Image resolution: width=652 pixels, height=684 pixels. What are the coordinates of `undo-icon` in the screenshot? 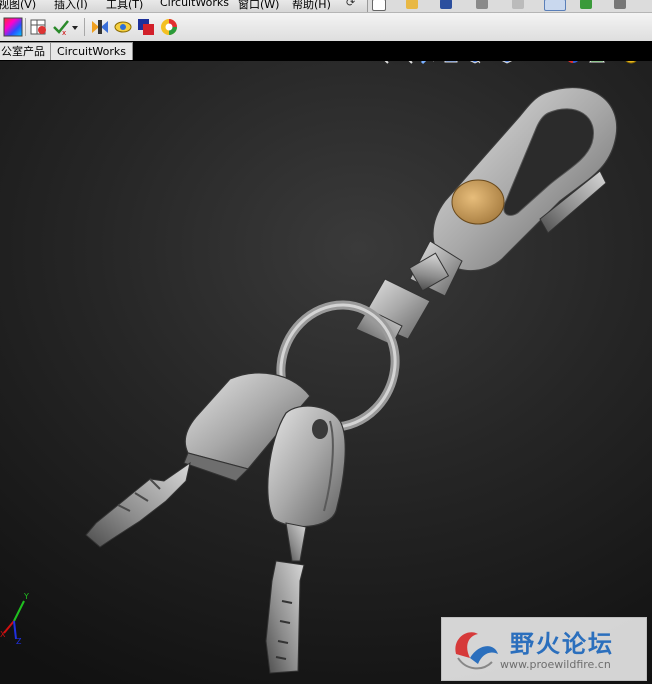 It's located at (518, 4).